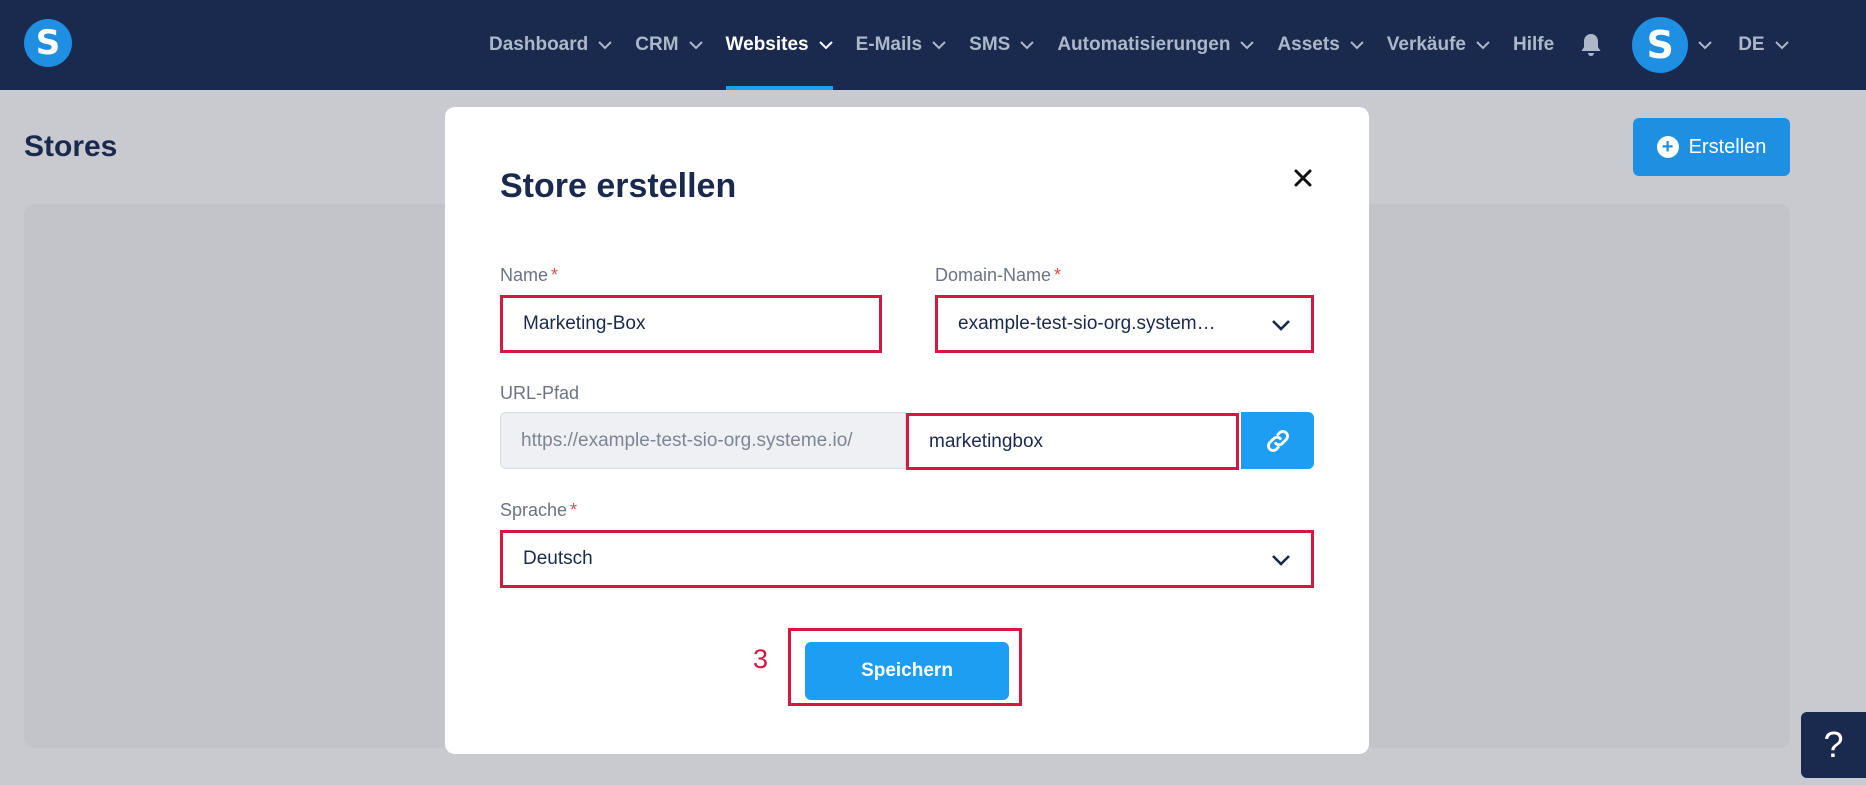 The image size is (1866, 785). Describe the element at coordinates (767, 44) in the screenshot. I see `nav-websites-label: Websites` at that location.